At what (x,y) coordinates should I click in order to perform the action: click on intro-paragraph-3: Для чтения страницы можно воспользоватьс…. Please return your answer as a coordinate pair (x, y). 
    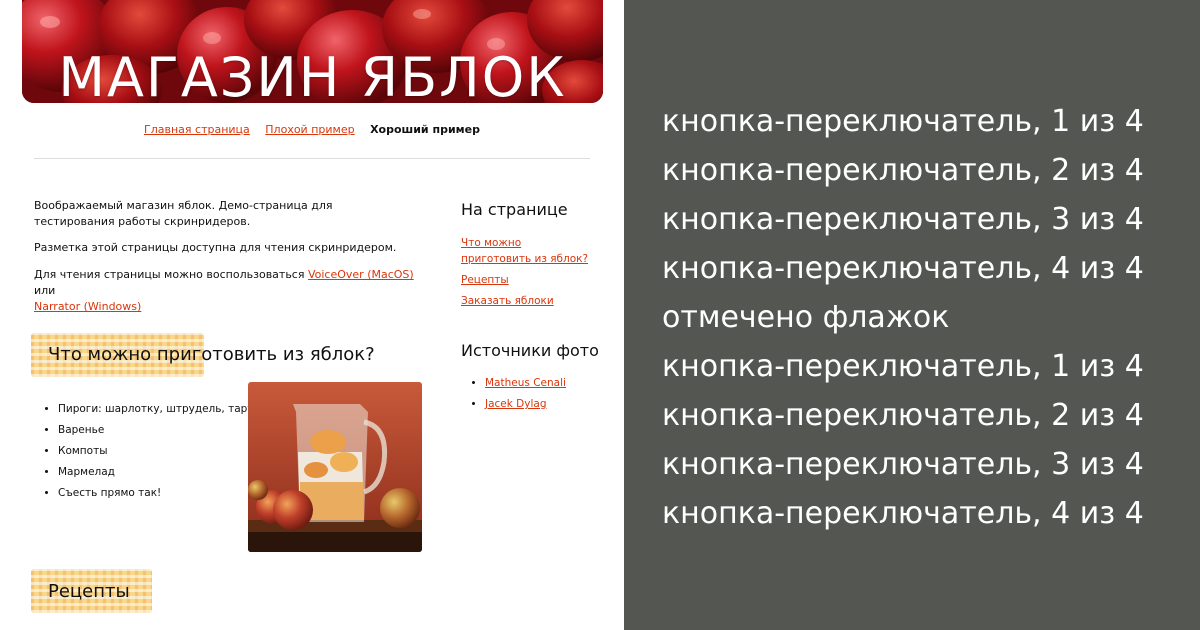
    Looking at the image, I should click on (224, 291).